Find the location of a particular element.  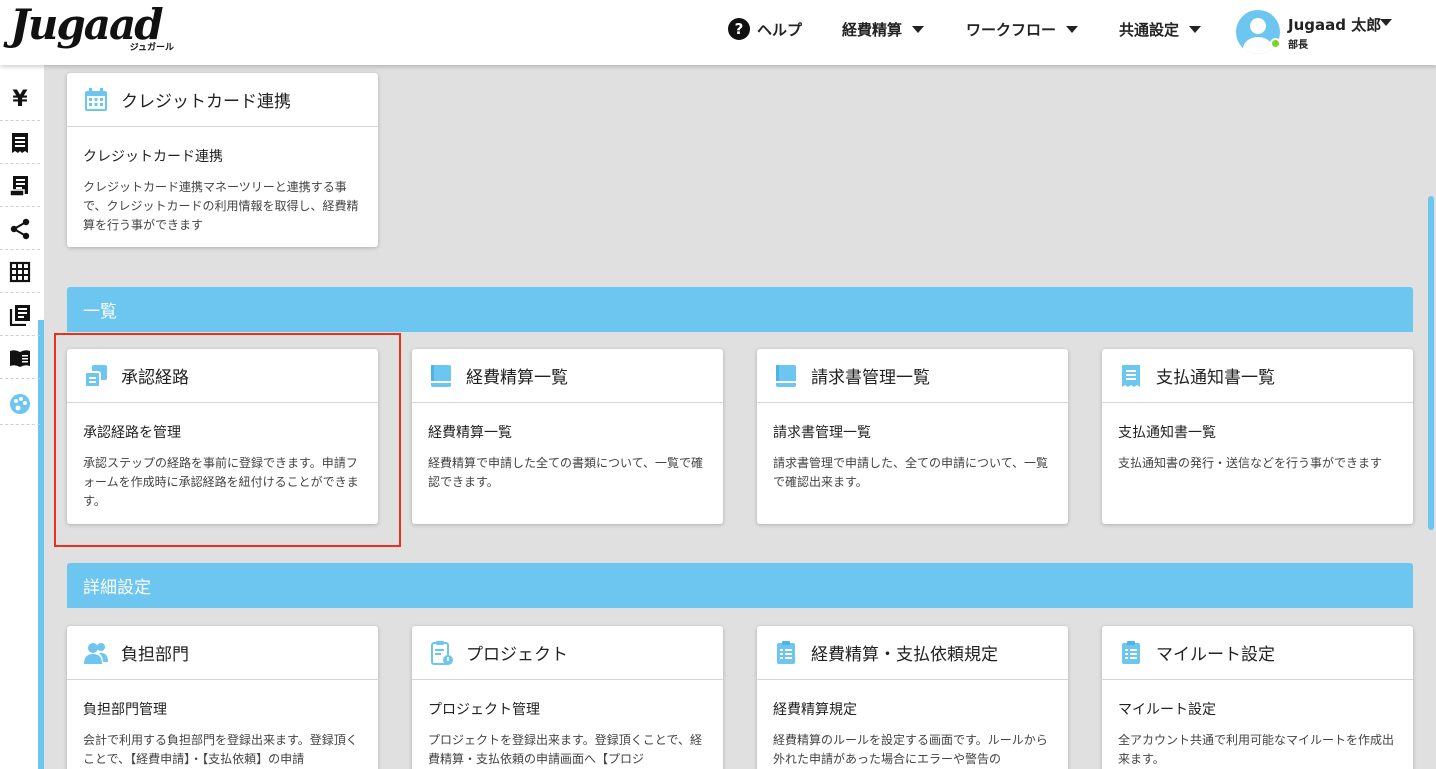

share-icon is located at coordinates (20, 228).